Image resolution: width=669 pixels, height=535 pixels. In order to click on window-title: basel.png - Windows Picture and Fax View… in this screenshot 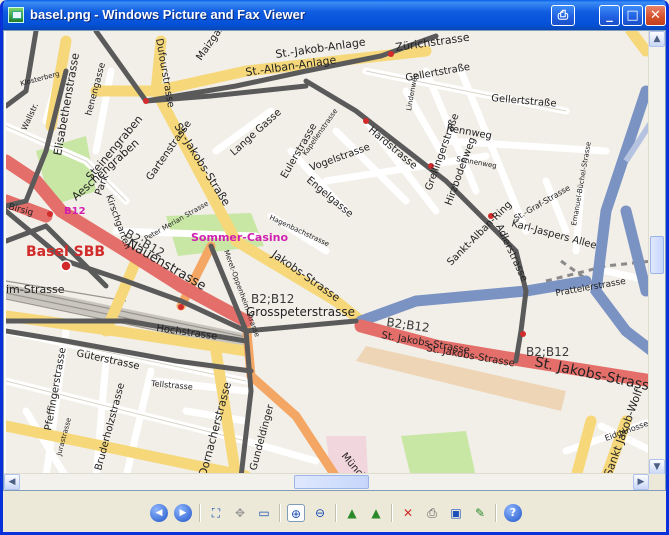, I will do `click(167, 14)`.